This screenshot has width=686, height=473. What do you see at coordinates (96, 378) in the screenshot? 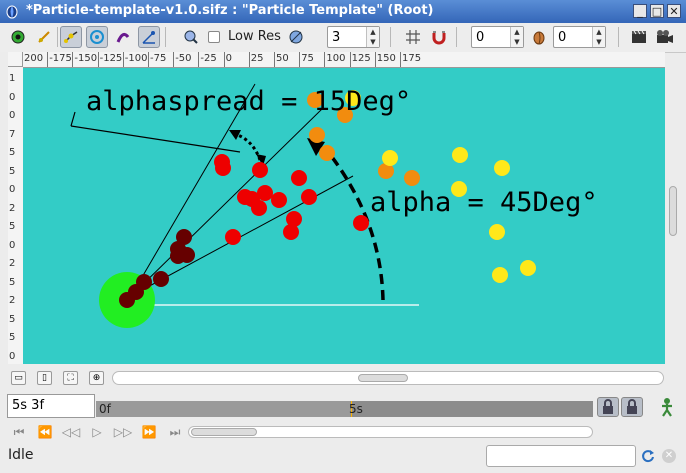
I see `zoom-in-button: ⊕` at bounding box center [96, 378].